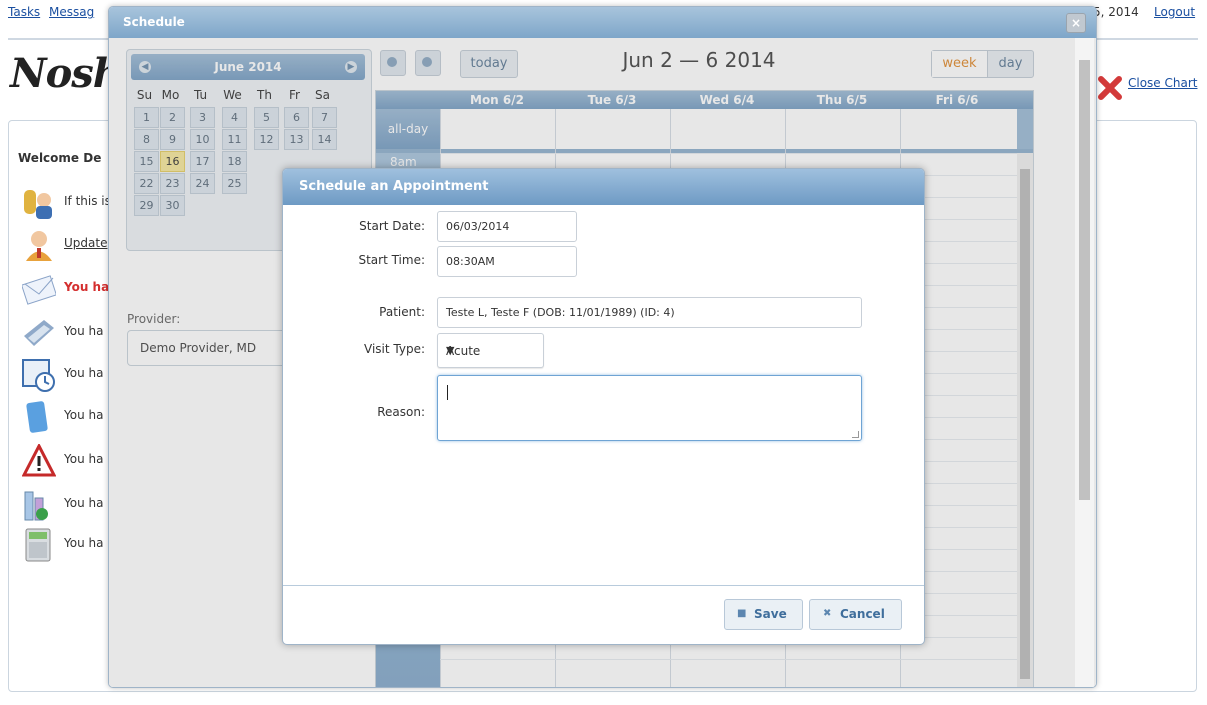 This screenshot has width=1207, height=705. What do you see at coordinates (83, 459) in the screenshot?
I see `warnings-alert-text: You ha` at bounding box center [83, 459].